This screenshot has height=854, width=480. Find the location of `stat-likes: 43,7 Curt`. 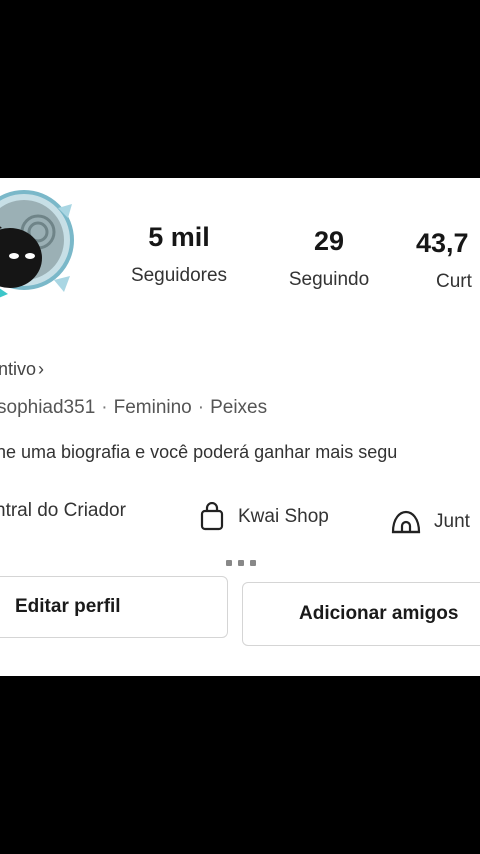

stat-likes: 43,7 Curt is located at coordinates (442, 260).